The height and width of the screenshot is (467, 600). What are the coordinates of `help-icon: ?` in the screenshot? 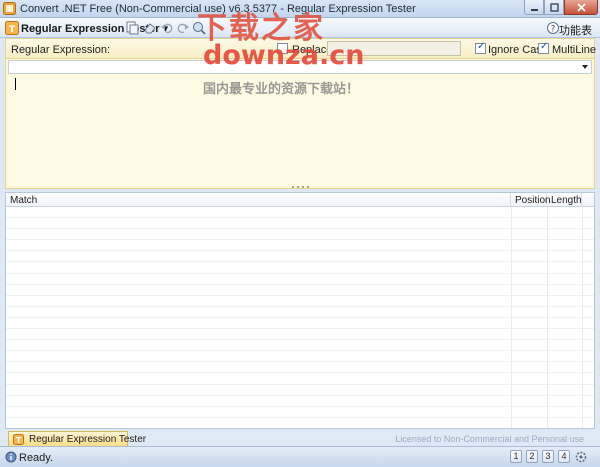 It's located at (553, 28).